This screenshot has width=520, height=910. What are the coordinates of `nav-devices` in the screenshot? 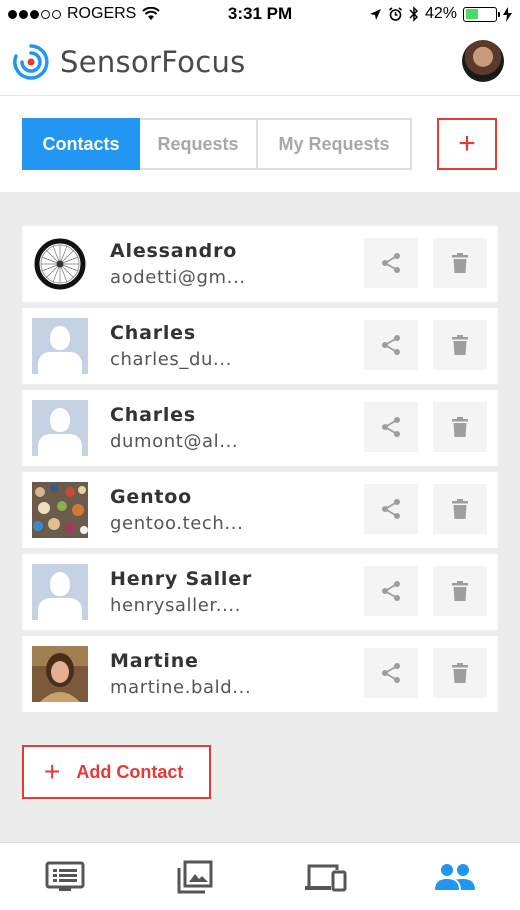 It's located at (325, 877).